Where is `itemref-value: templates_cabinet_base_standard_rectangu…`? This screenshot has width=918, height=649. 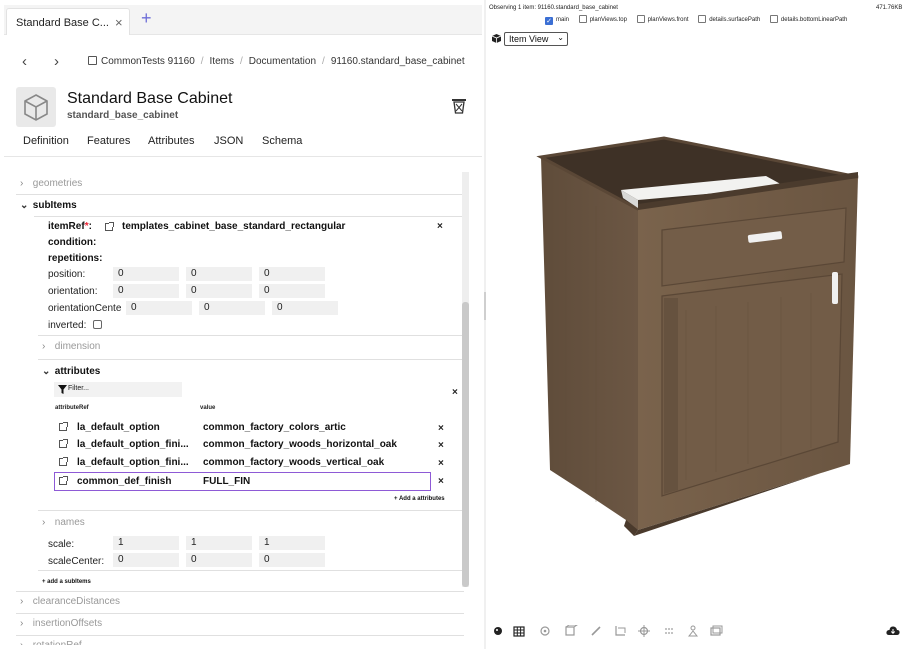 itemref-value: templates_cabinet_base_standard_rectangu… is located at coordinates (233, 226).